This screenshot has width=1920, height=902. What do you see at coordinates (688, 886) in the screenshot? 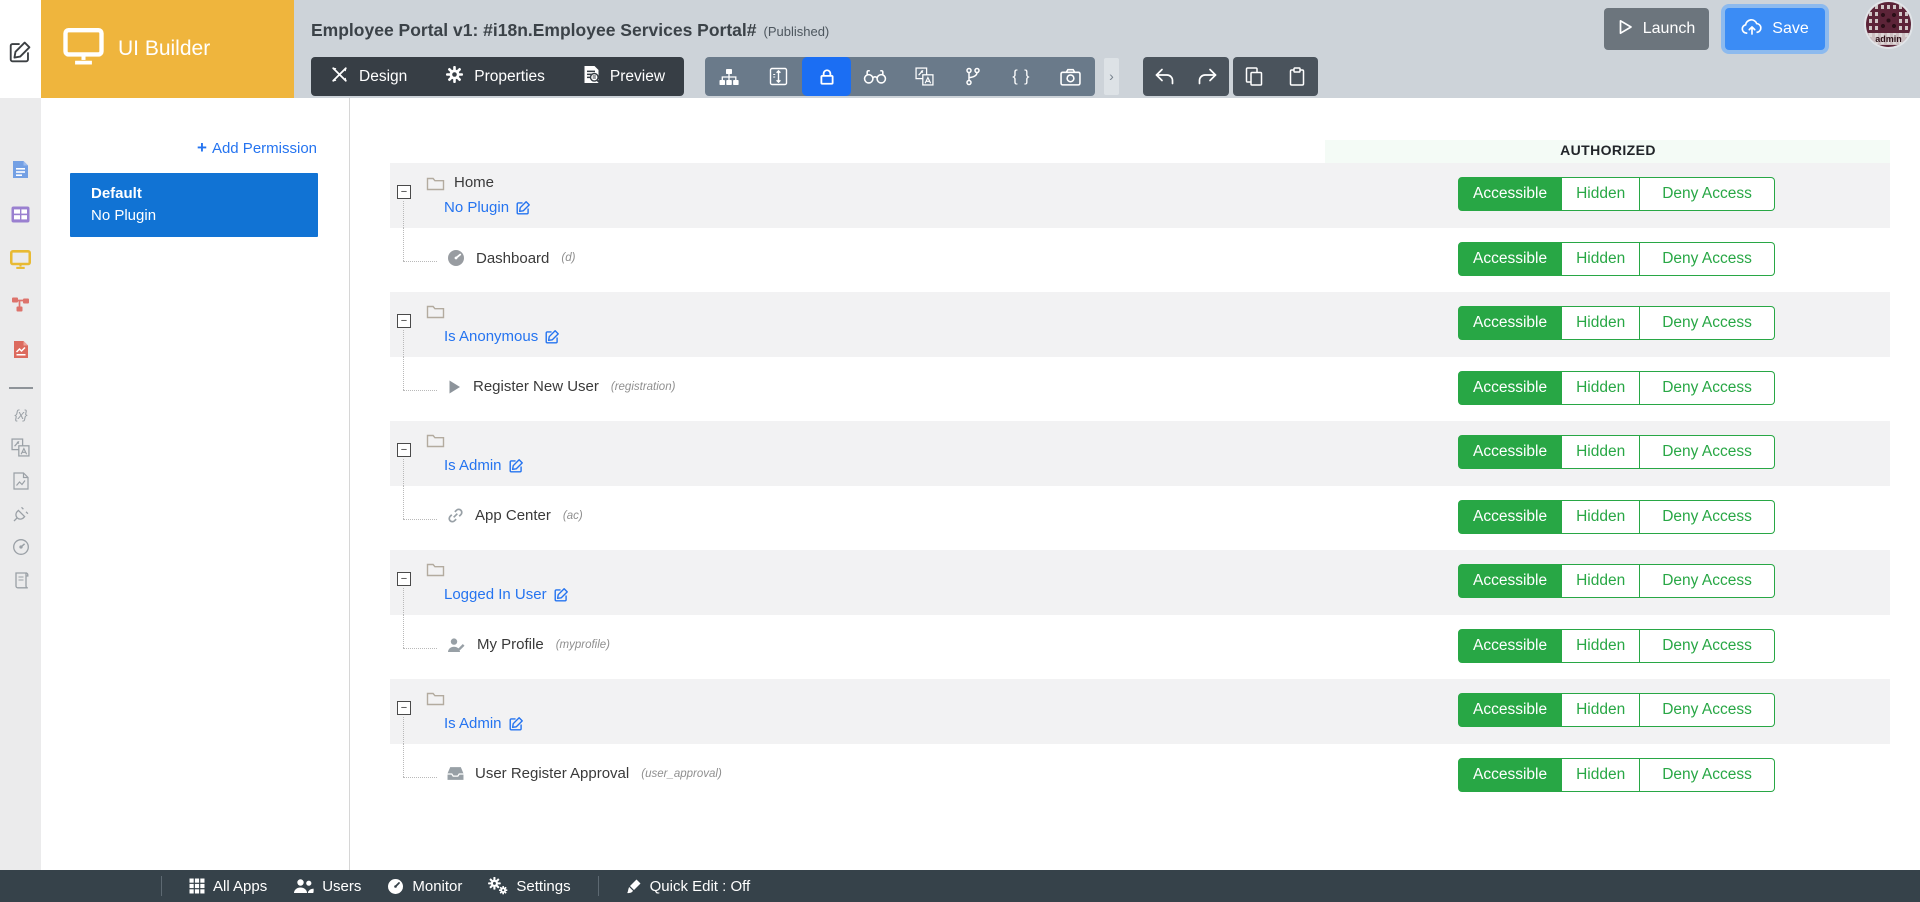
I see `footer-item-quick-edit-off: Quick Edit : Off` at bounding box center [688, 886].